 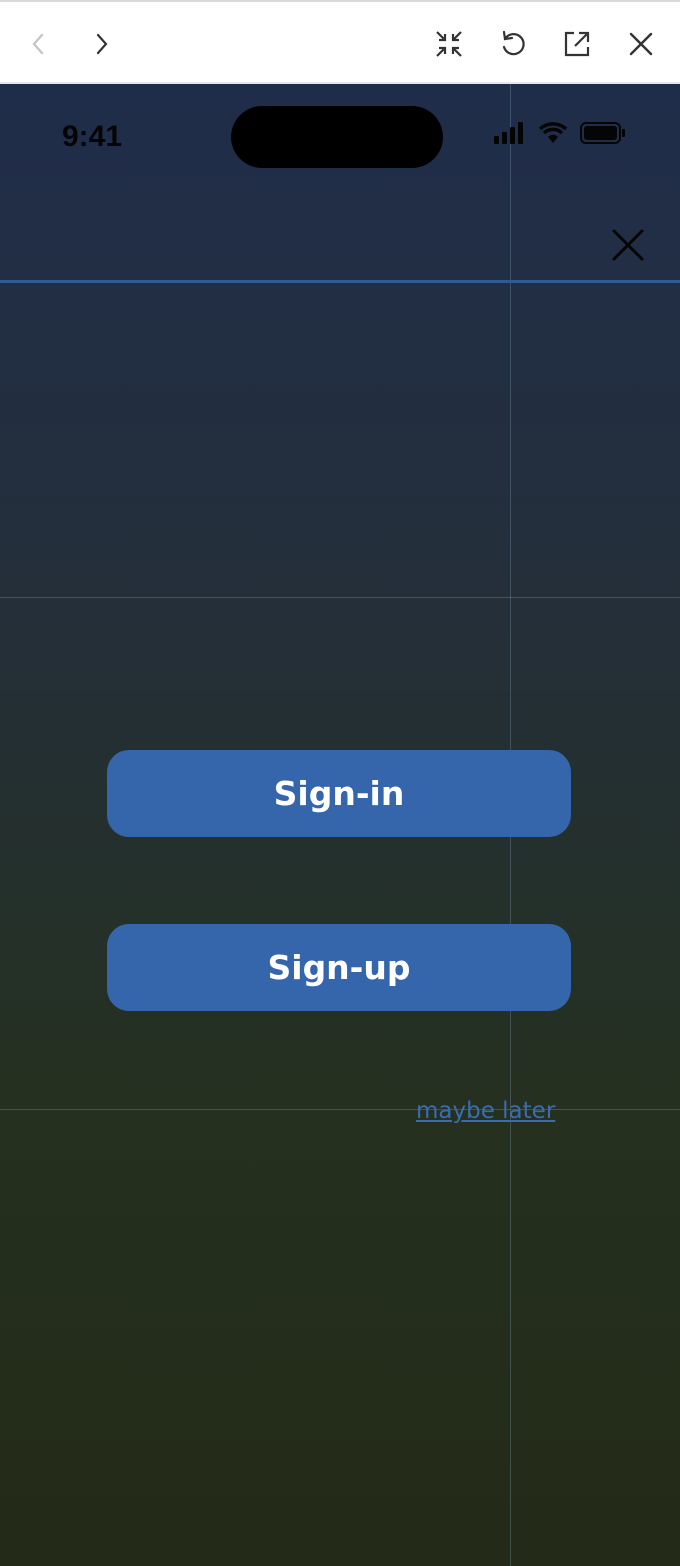 What do you see at coordinates (340, 42) in the screenshot?
I see `preview-toolbar` at bounding box center [340, 42].